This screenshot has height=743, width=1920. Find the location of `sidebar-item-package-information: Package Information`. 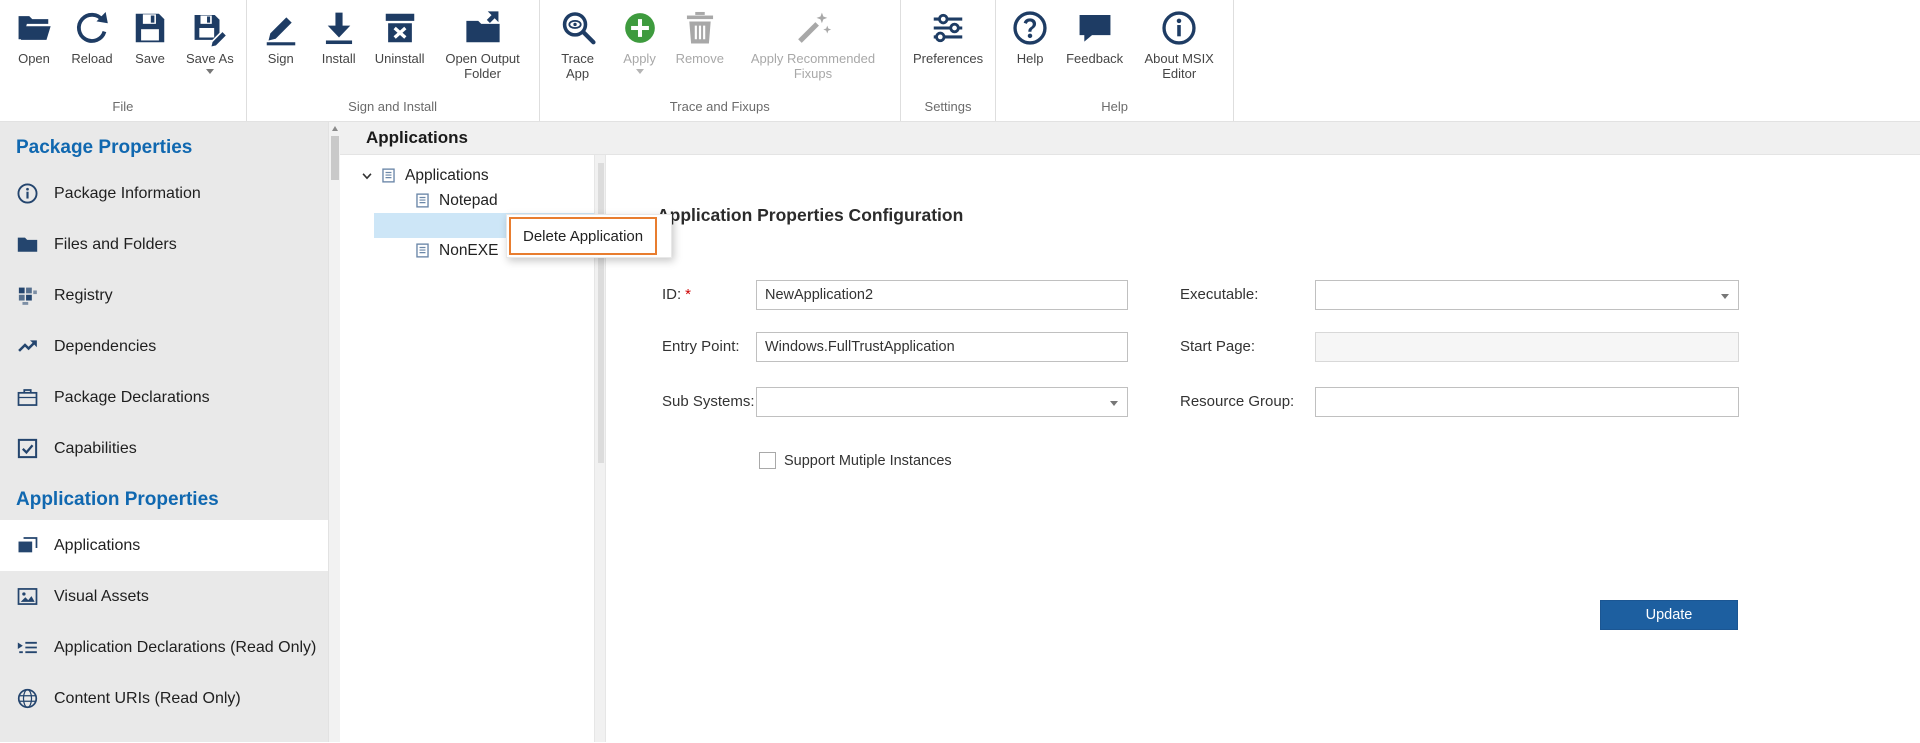

sidebar-item-package-information: Package Information is located at coordinates (164, 193).